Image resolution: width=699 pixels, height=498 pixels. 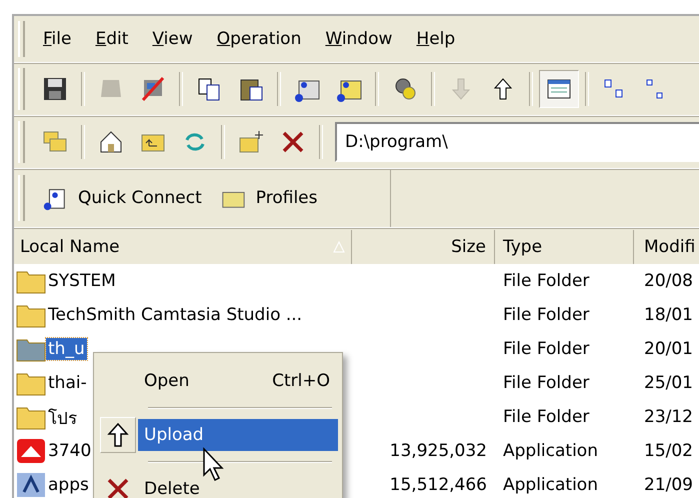 What do you see at coordinates (423, 247) in the screenshot?
I see `column-header: Size` at bounding box center [423, 247].